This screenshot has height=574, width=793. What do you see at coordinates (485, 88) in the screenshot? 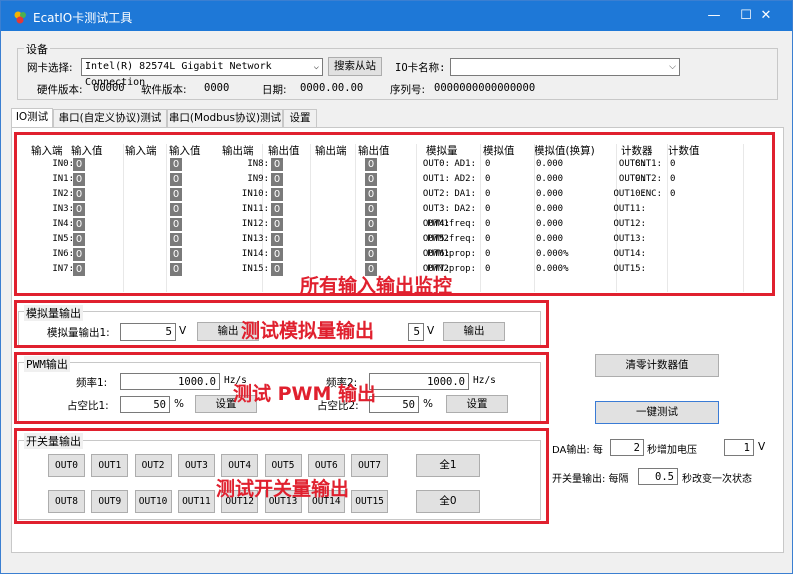
I see `serial-value: 0000000000000000` at bounding box center [485, 88].